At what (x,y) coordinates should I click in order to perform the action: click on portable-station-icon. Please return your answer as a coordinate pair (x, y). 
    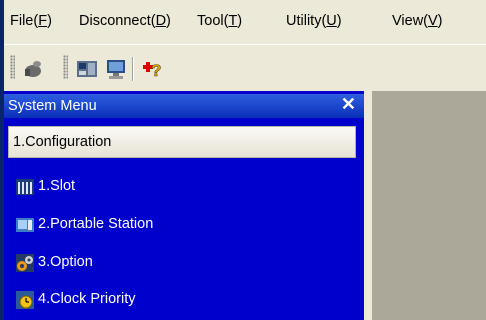
    Looking at the image, I should click on (25, 225).